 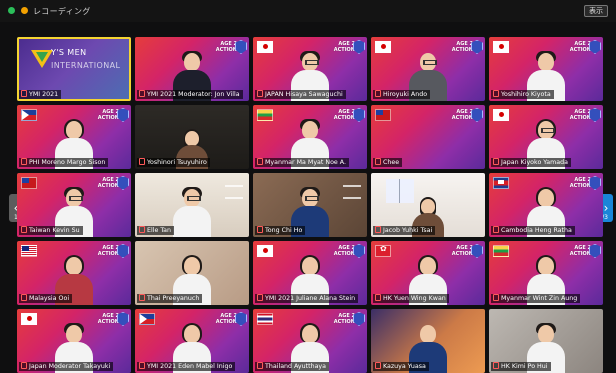 I want to click on view-button: 表示, so click(x=596, y=11).